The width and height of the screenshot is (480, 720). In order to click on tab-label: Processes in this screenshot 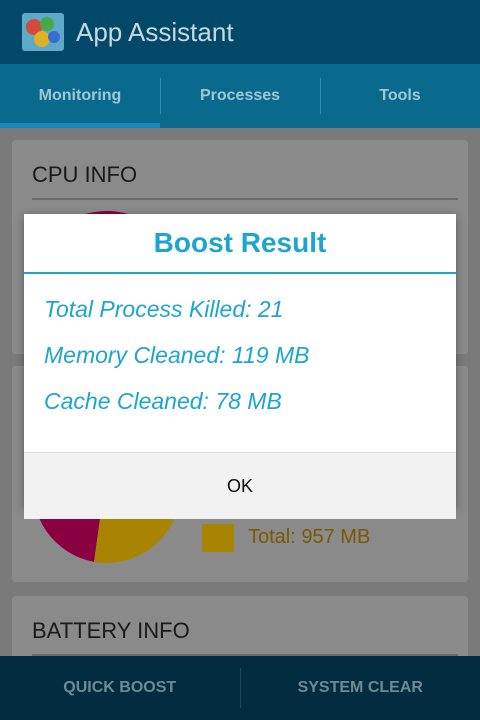, I will do `click(240, 95)`.